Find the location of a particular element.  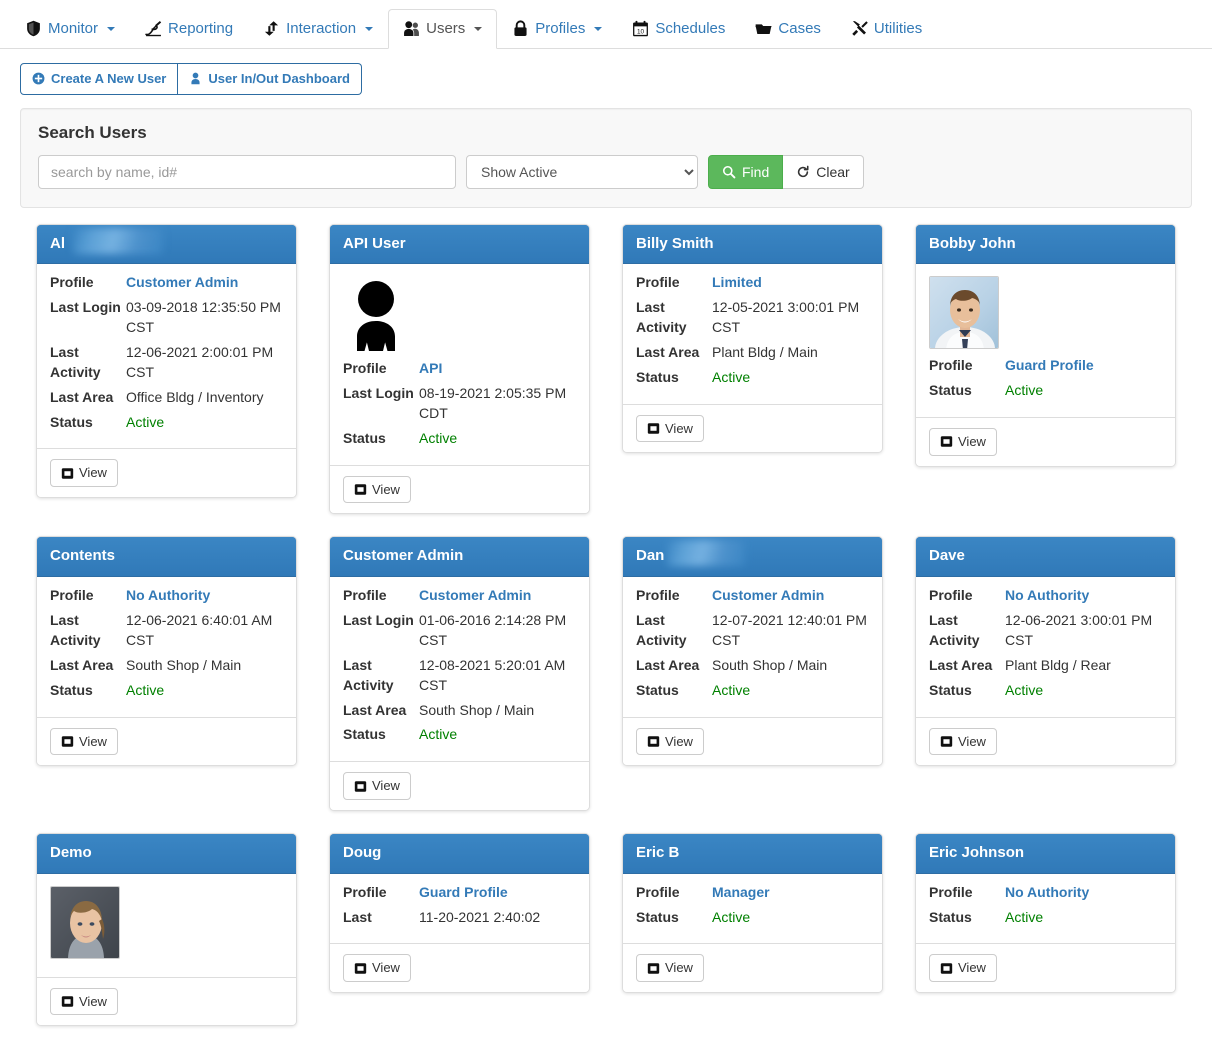

exchange-icon is located at coordinates (271, 28).